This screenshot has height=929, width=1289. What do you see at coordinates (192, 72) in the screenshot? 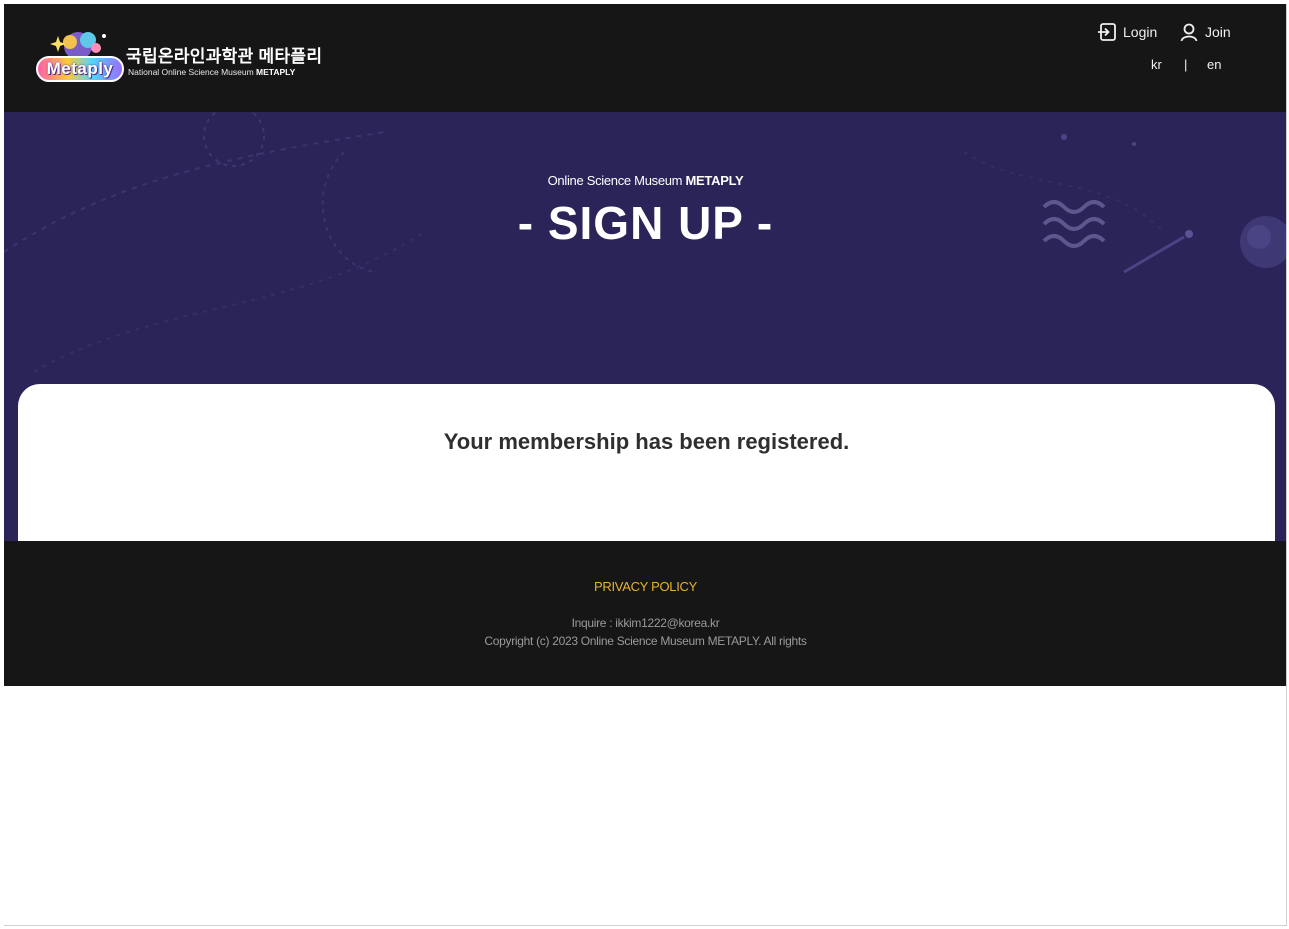
I see `site-subtitle-prefix: National Online Science Museum` at bounding box center [192, 72].